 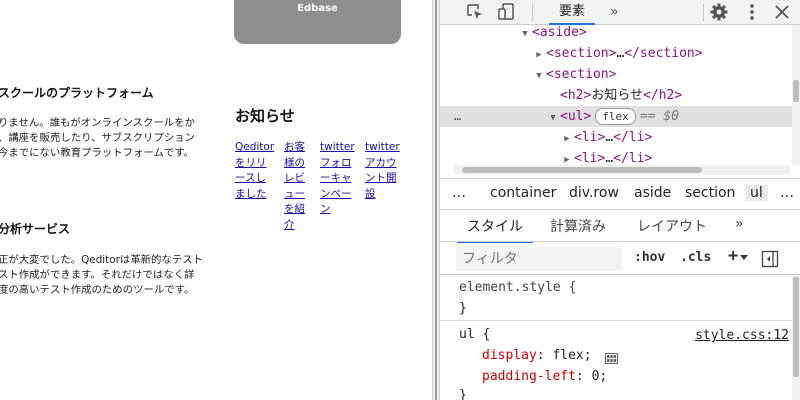 I want to click on news-link-text: アカウ, so click(x=381, y=162).